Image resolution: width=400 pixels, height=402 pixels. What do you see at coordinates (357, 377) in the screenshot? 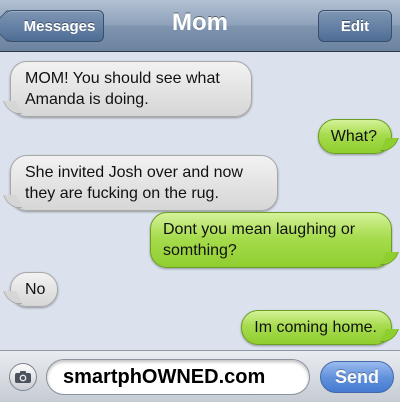
I see `send-button: Send` at bounding box center [357, 377].